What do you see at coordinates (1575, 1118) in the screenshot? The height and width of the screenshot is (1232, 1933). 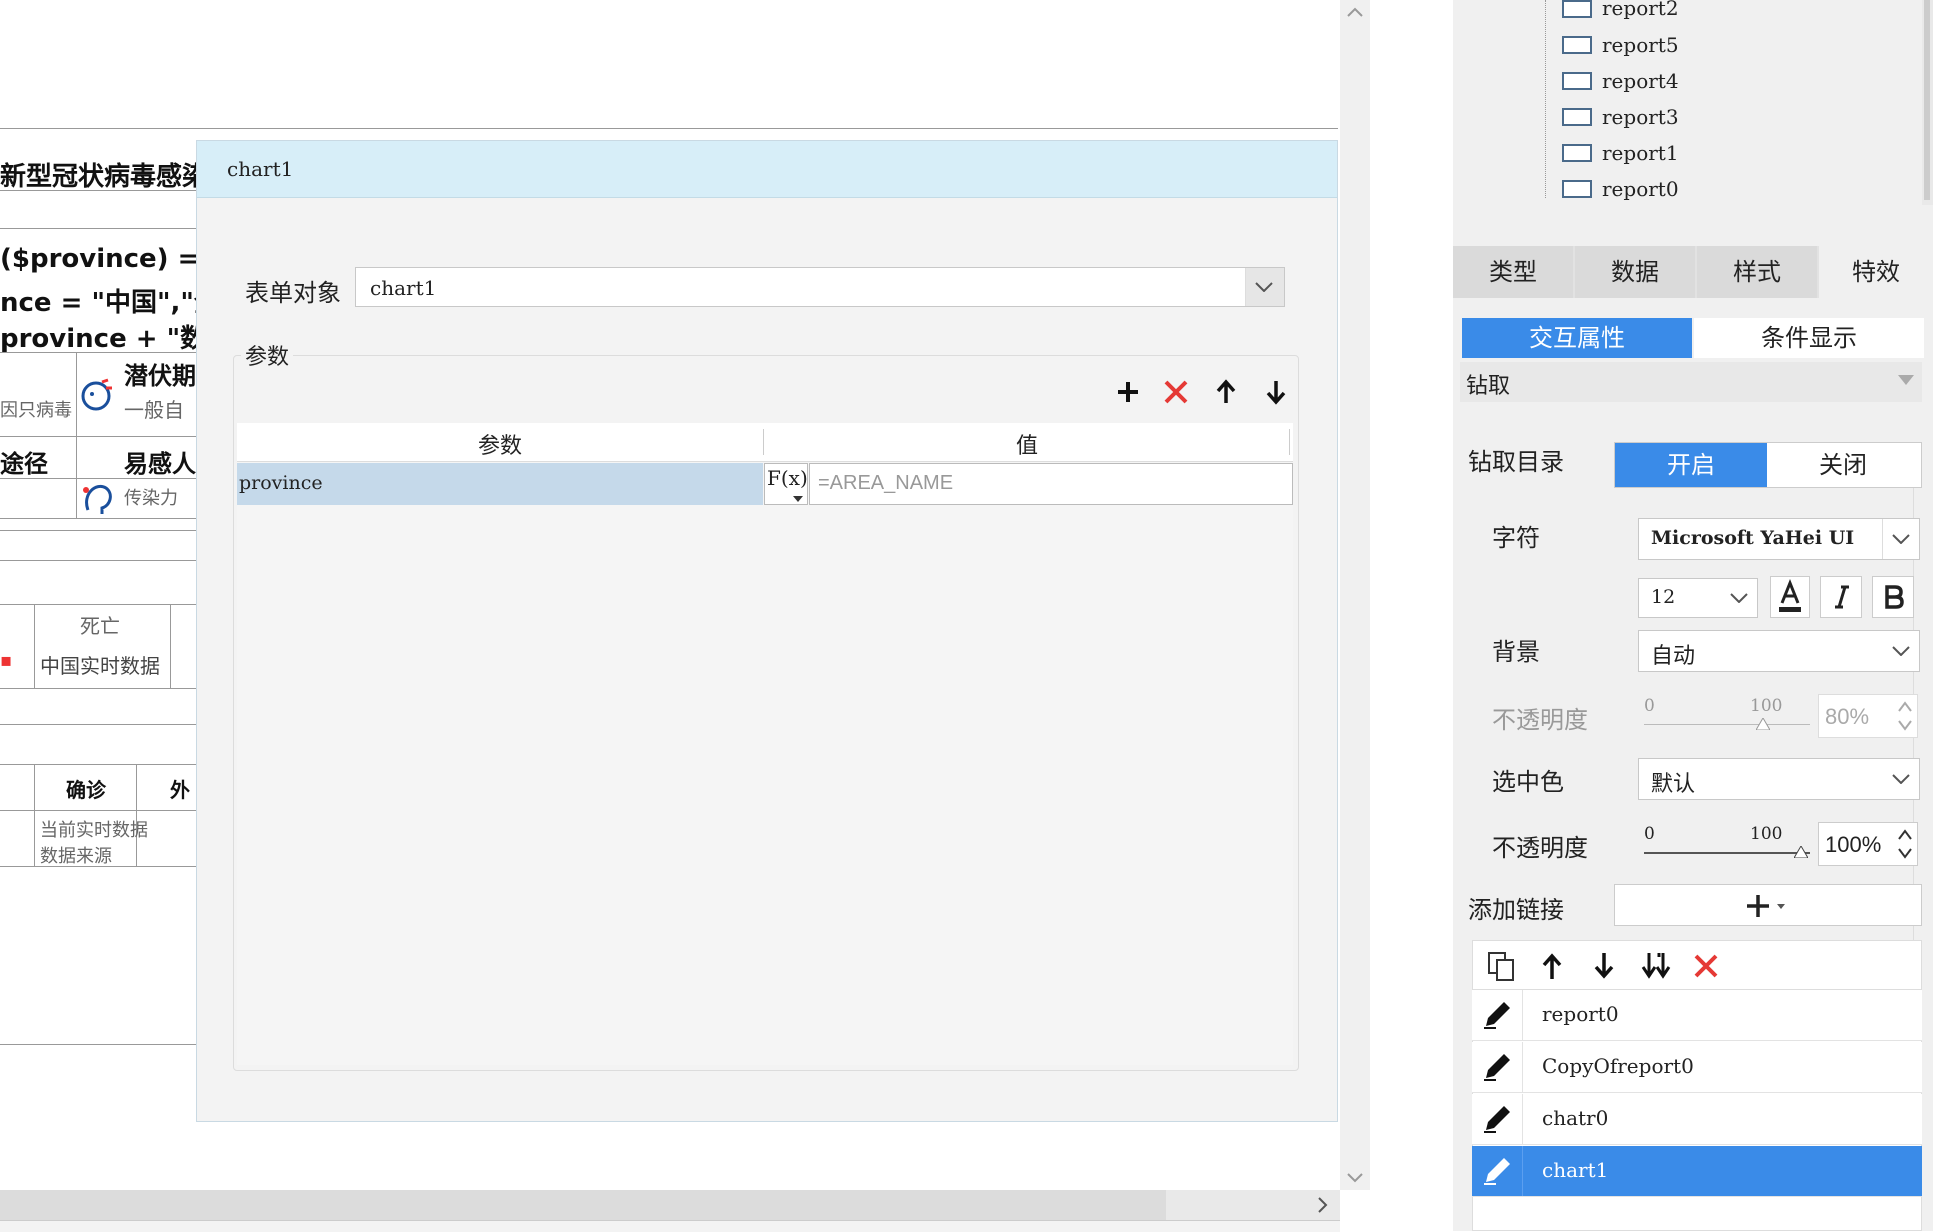 I see `link-label: chatr0` at bounding box center [1575, 1118].